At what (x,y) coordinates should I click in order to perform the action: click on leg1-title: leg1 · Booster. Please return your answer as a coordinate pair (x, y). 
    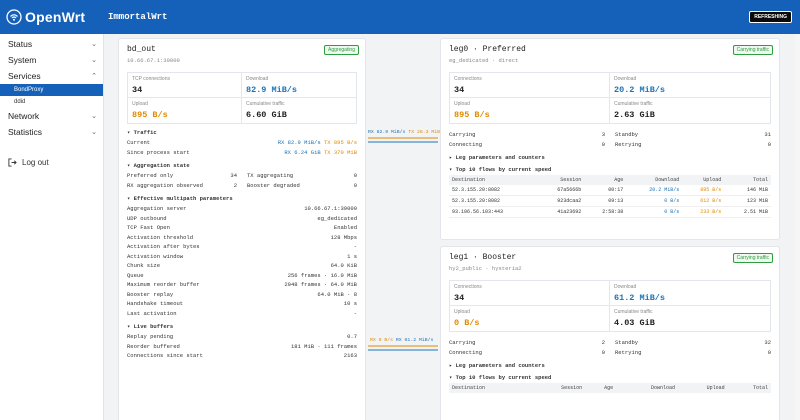
    Looking at the image, I should click on (483, 257).